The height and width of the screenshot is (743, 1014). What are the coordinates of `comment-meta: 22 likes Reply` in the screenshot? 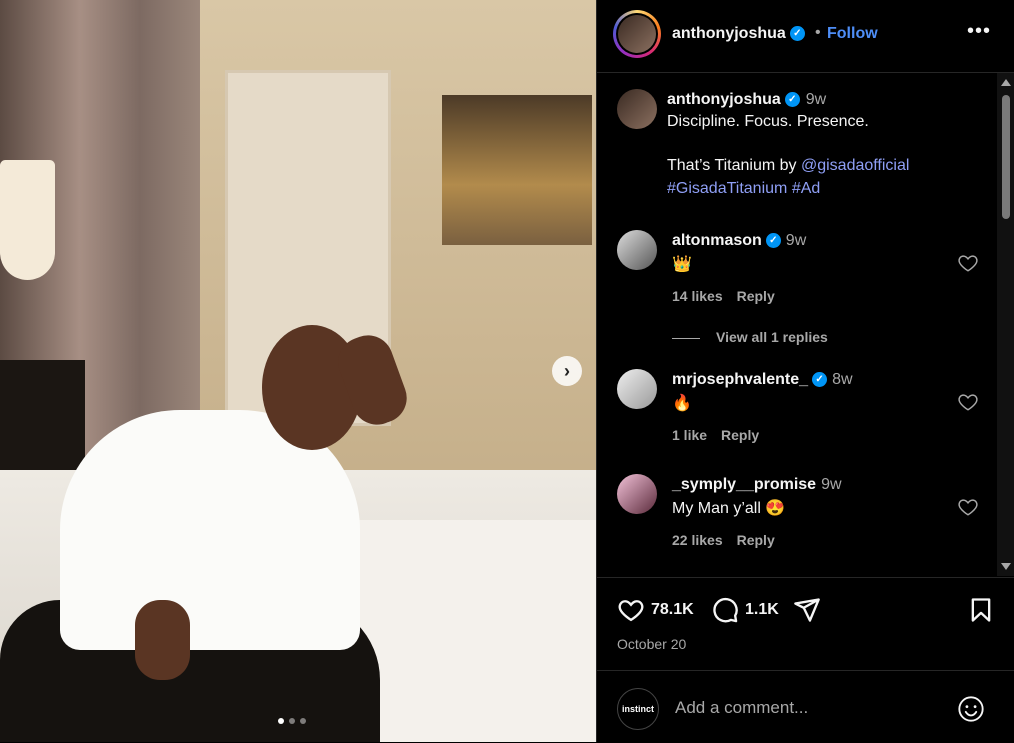 It's located at (730, 540).